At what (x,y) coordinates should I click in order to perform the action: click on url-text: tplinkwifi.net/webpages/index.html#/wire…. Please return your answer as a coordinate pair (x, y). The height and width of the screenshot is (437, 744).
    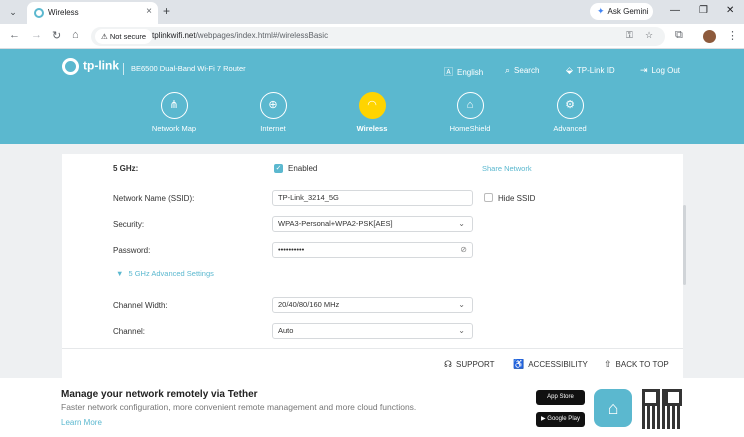
    Looking at the image, I should click on (240, 35).